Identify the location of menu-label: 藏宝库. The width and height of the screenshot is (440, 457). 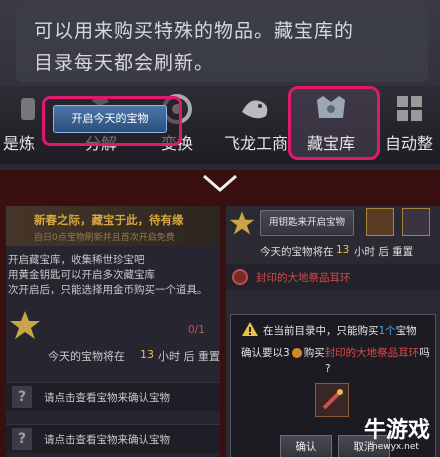
(330, 143).